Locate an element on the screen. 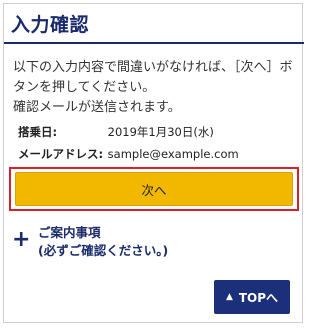 Image resolution: width=320 pixels, height=328 pixels. field-label: 搭乗日: is located at coordinates (38, 132).